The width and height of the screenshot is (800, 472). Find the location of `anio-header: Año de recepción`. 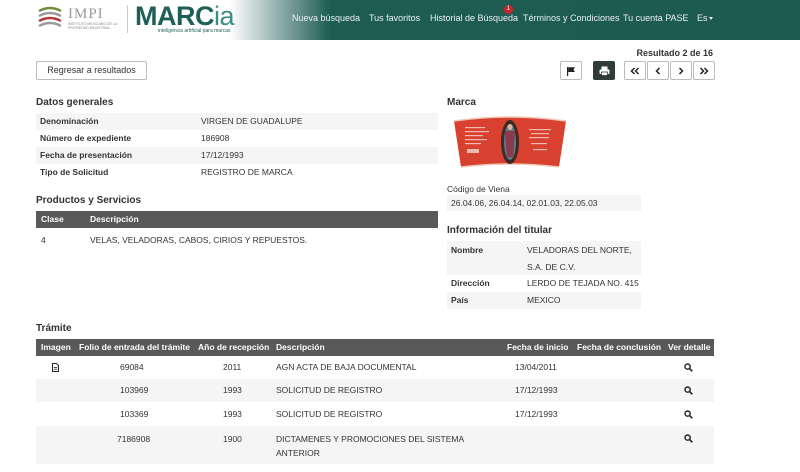

anio-header: Año de recepción is located at coordinates (234, 347).